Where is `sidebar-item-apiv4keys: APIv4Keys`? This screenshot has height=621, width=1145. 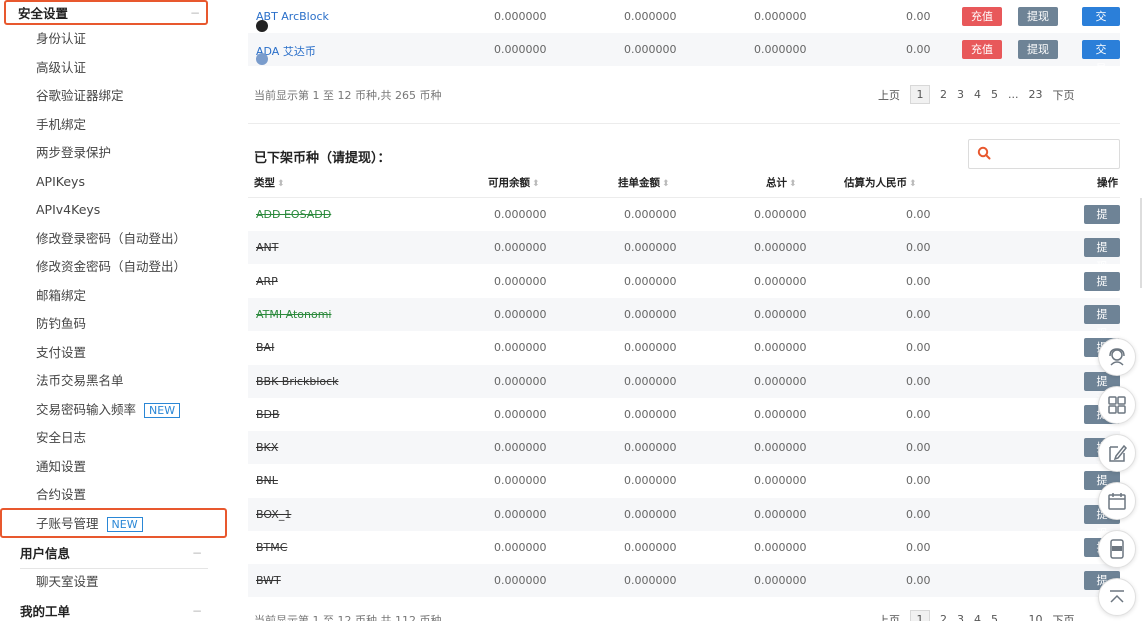
sidebar-item-apiv4keys: APIv4Keys is located at coordinates (68, 210).